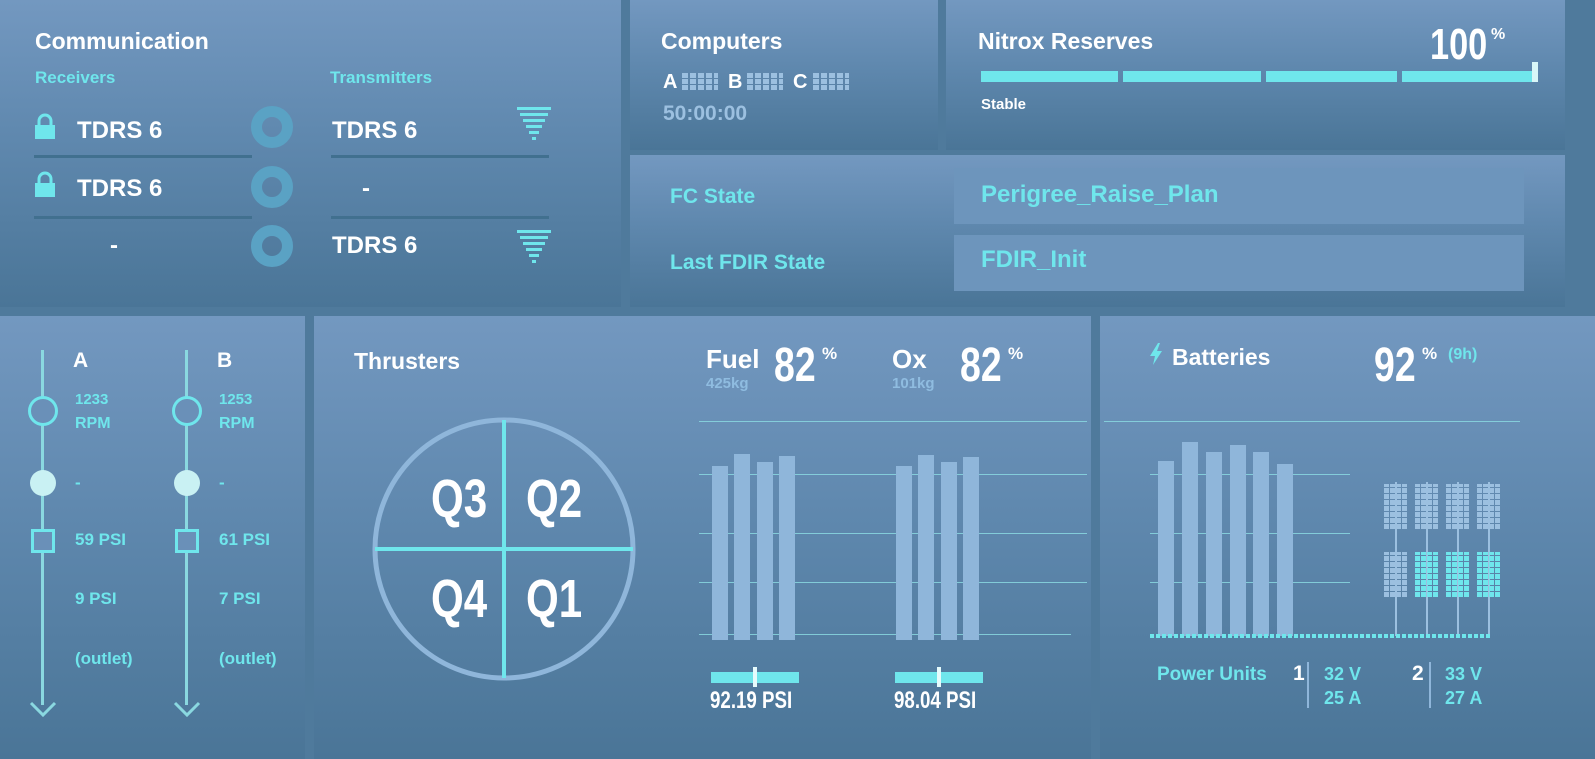 This screenshot has height=759, width=1595. Describe the element at coordinates (986, 365) in the screenshot. I see `ox-value-wrap: 82` at that location.